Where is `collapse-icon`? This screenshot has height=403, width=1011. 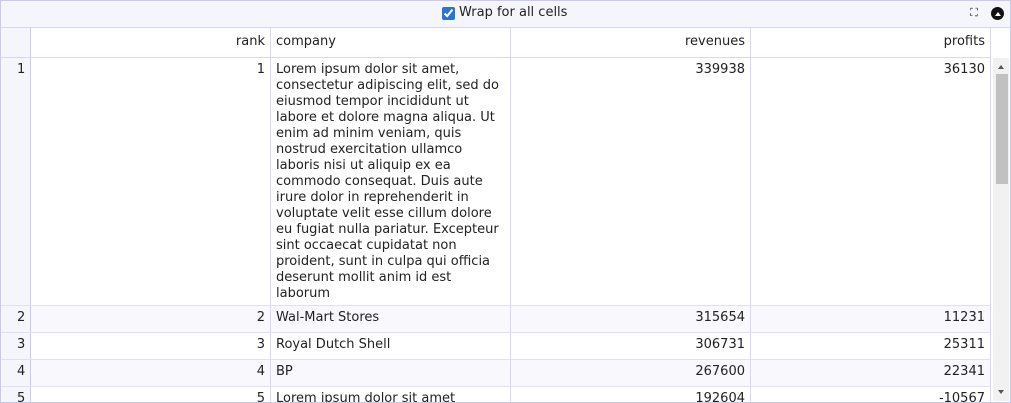
collapse-icon is located at coordinates (997, 13).